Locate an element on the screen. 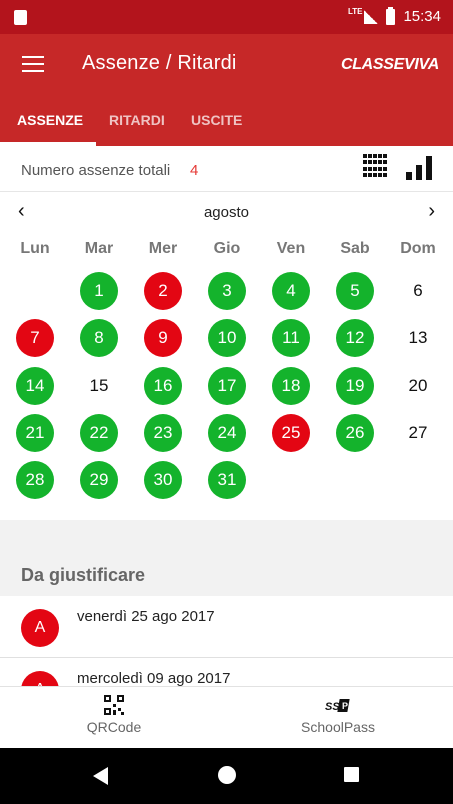  calendar-day: 6 is located at coordinates (418, 291).